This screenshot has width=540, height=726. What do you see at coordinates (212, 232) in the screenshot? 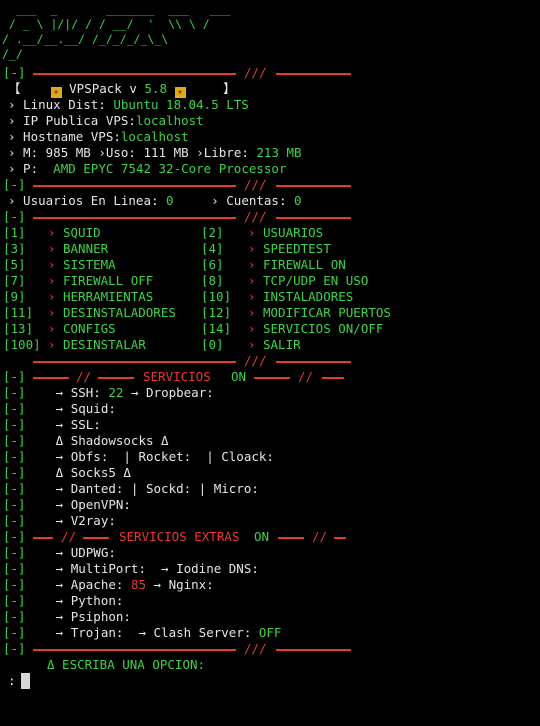
I see `menu-number: [2]` at bounding box center [212, 232].